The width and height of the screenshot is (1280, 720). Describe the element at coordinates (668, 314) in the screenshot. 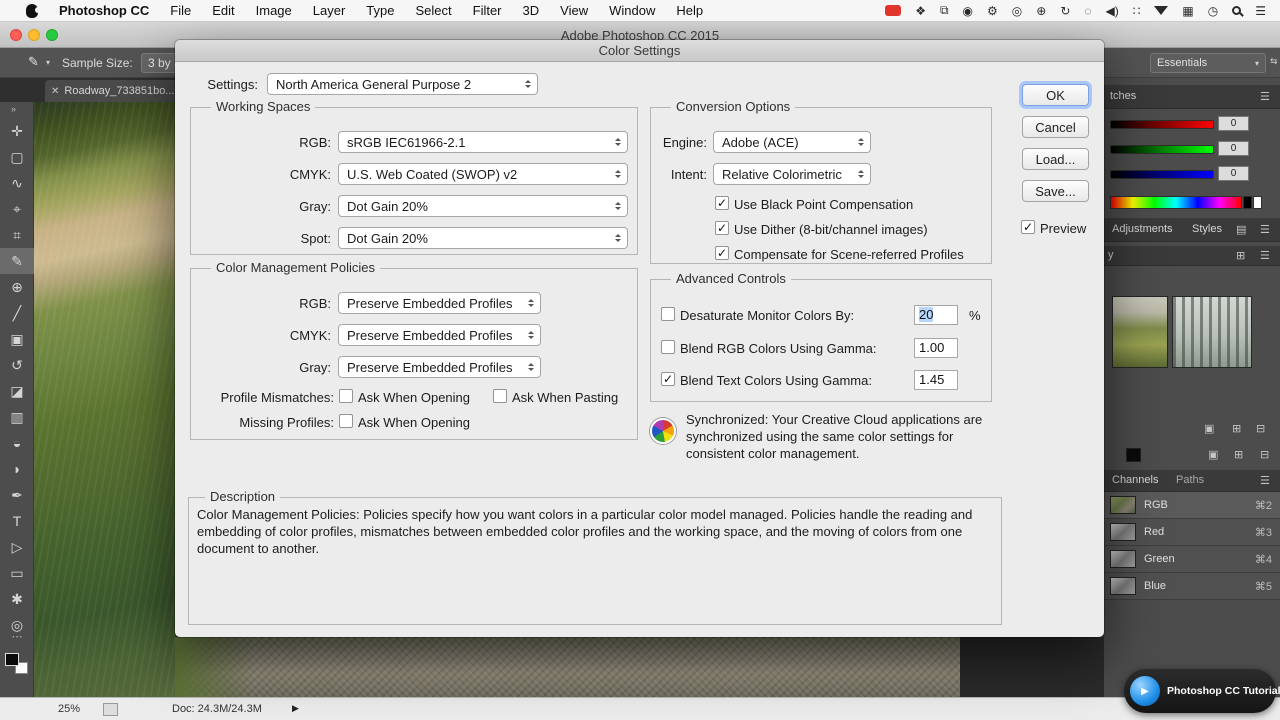

I see `desaturate-checkbox` at that location.